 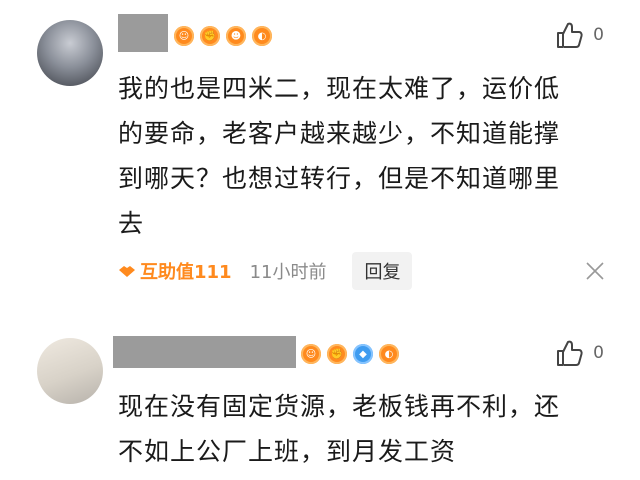 I want to click on comment-meta: 互助值111 11小时前 回复, so click(x=265, y=271).